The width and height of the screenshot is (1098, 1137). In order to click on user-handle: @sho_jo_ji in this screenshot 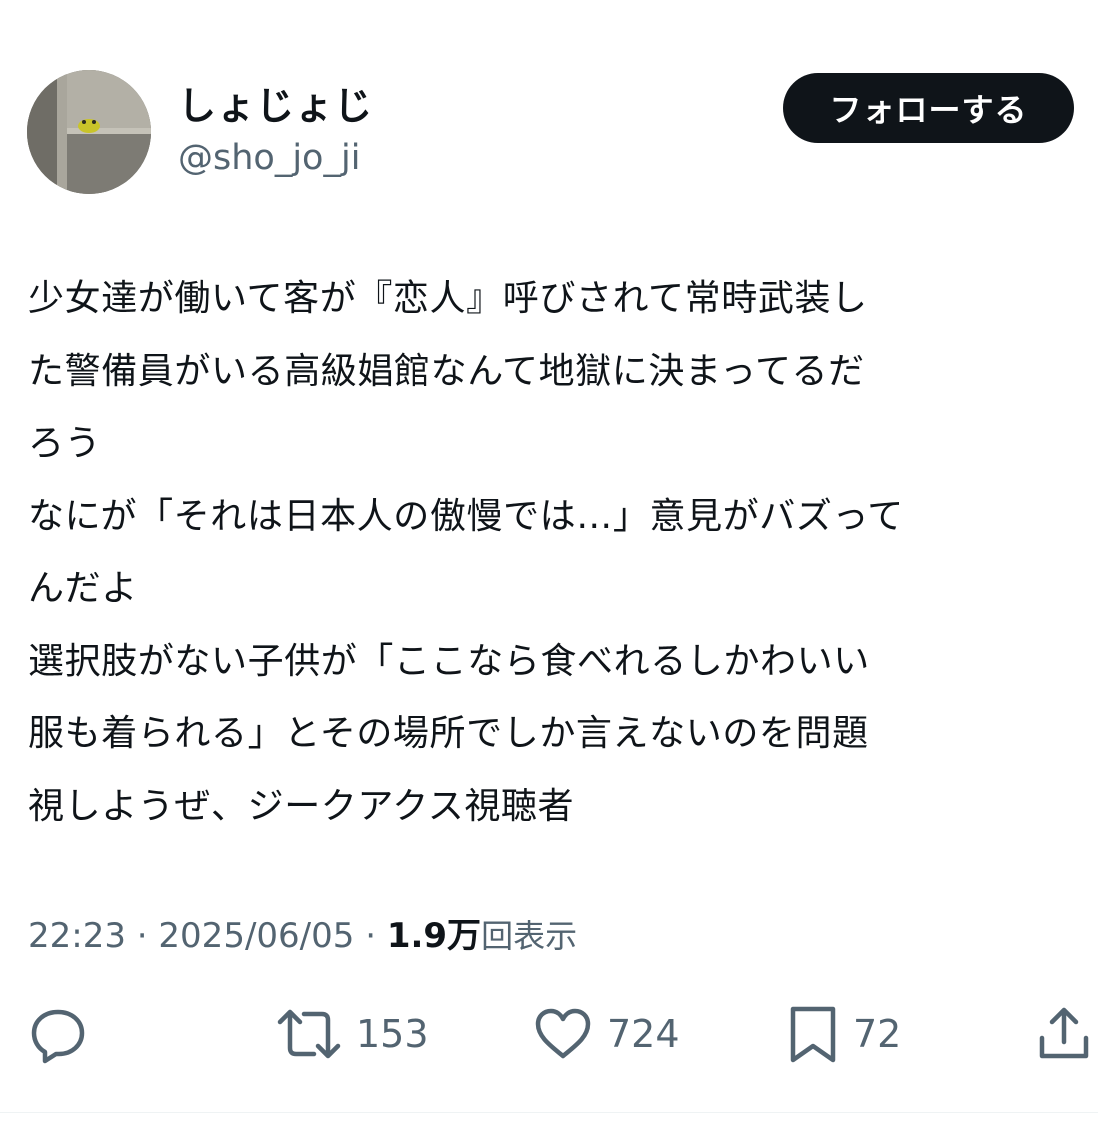, I will do `click(269, 158)`.